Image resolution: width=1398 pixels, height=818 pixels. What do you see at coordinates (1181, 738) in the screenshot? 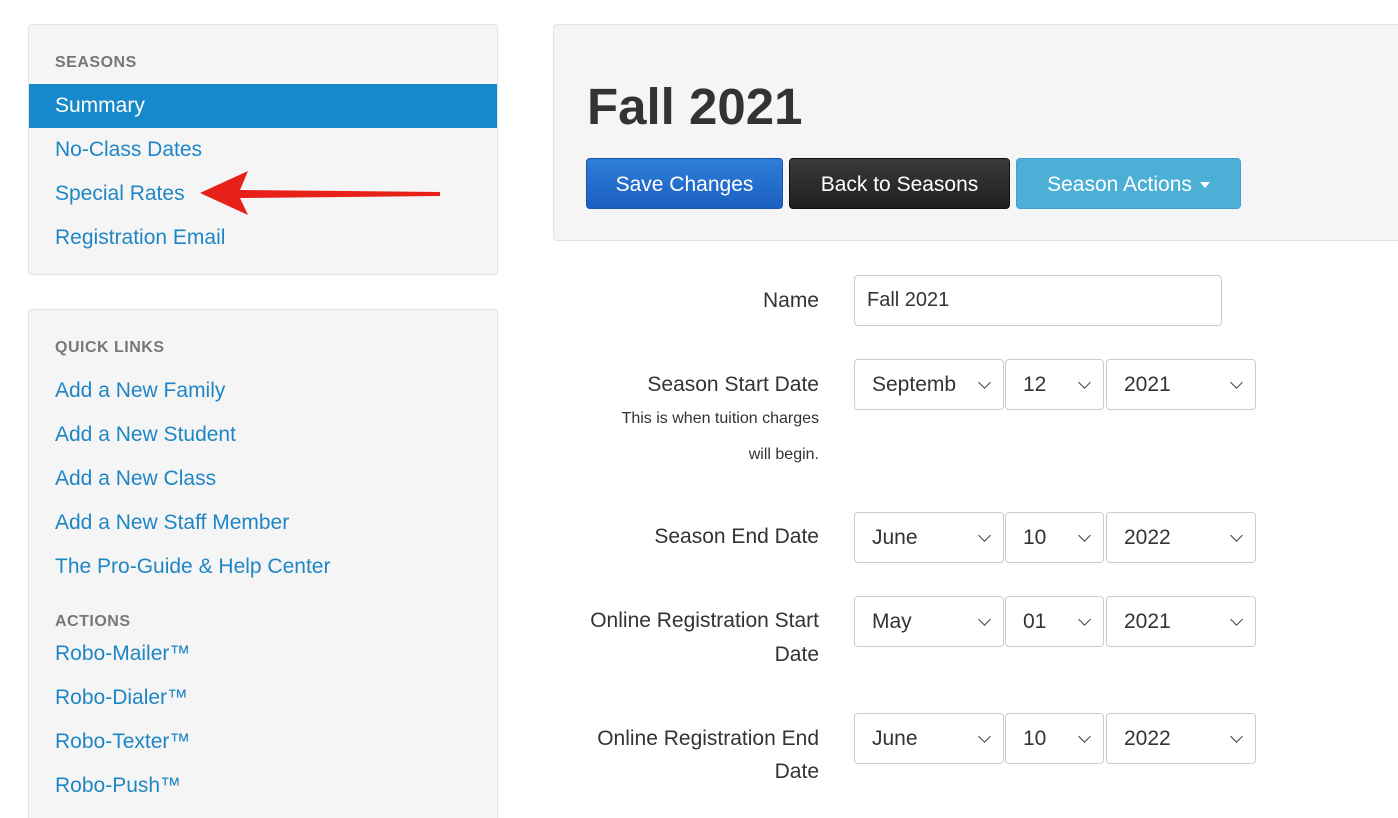
I see `reg-end-year-select: 2022` at bounding box center [1181, 738].